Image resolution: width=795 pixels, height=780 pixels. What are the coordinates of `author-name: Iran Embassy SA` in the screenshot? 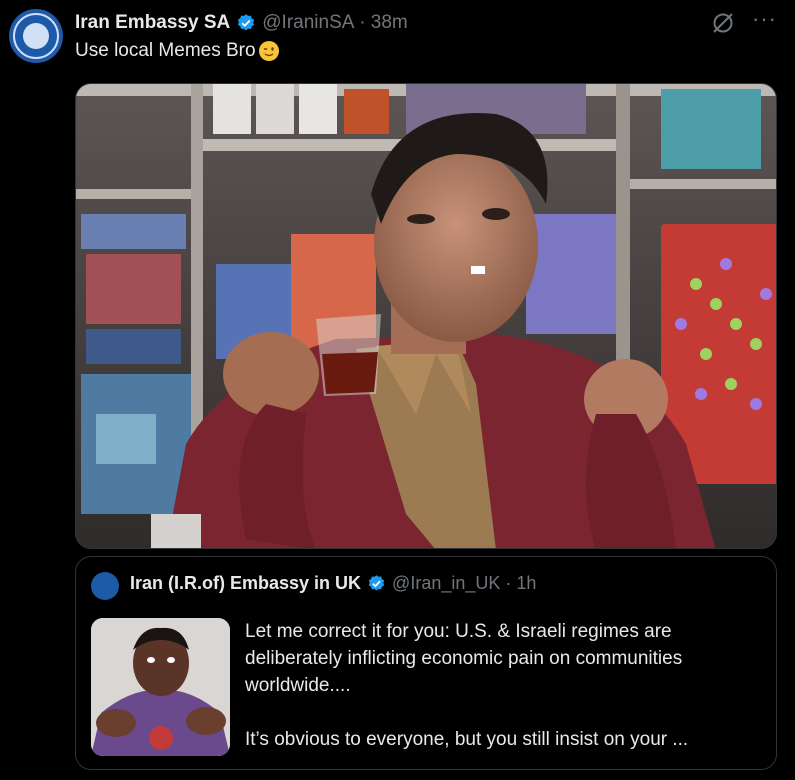 It's located at (152, 23).